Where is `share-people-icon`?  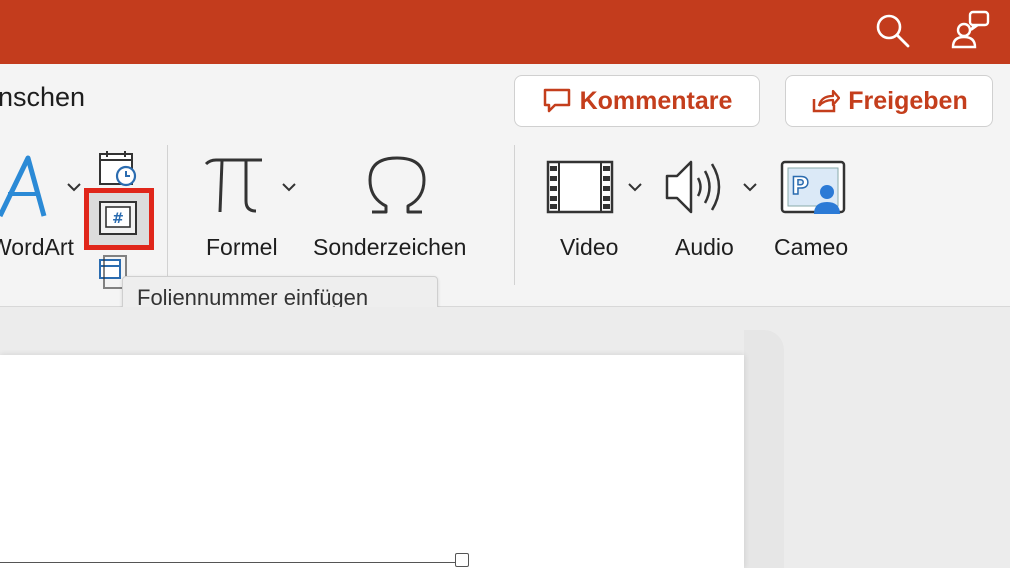
share-people-icon is located at coordinates (970, 30).